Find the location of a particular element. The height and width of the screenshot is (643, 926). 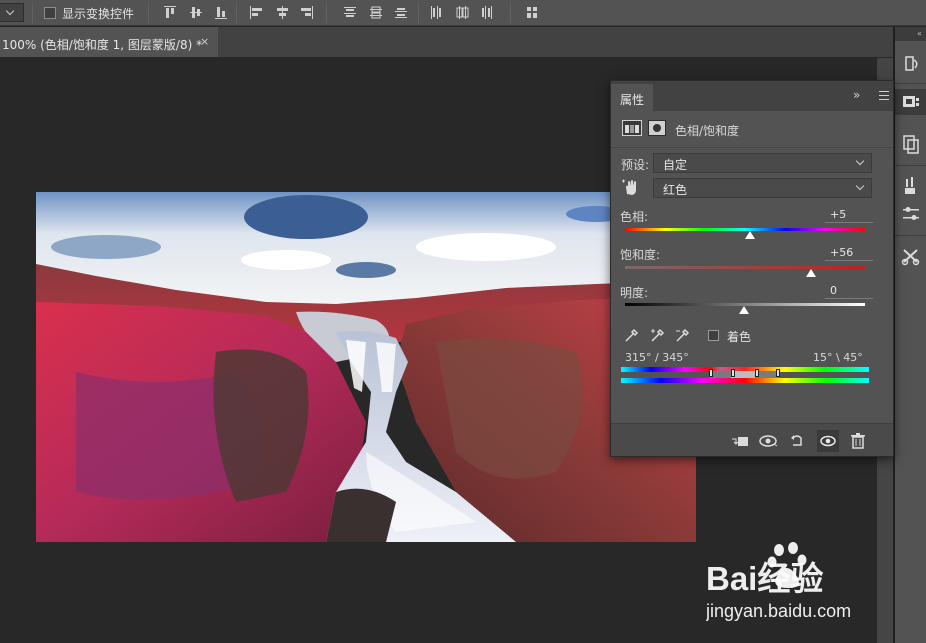

distribute-top-icon is located at coordinates (350, 12).